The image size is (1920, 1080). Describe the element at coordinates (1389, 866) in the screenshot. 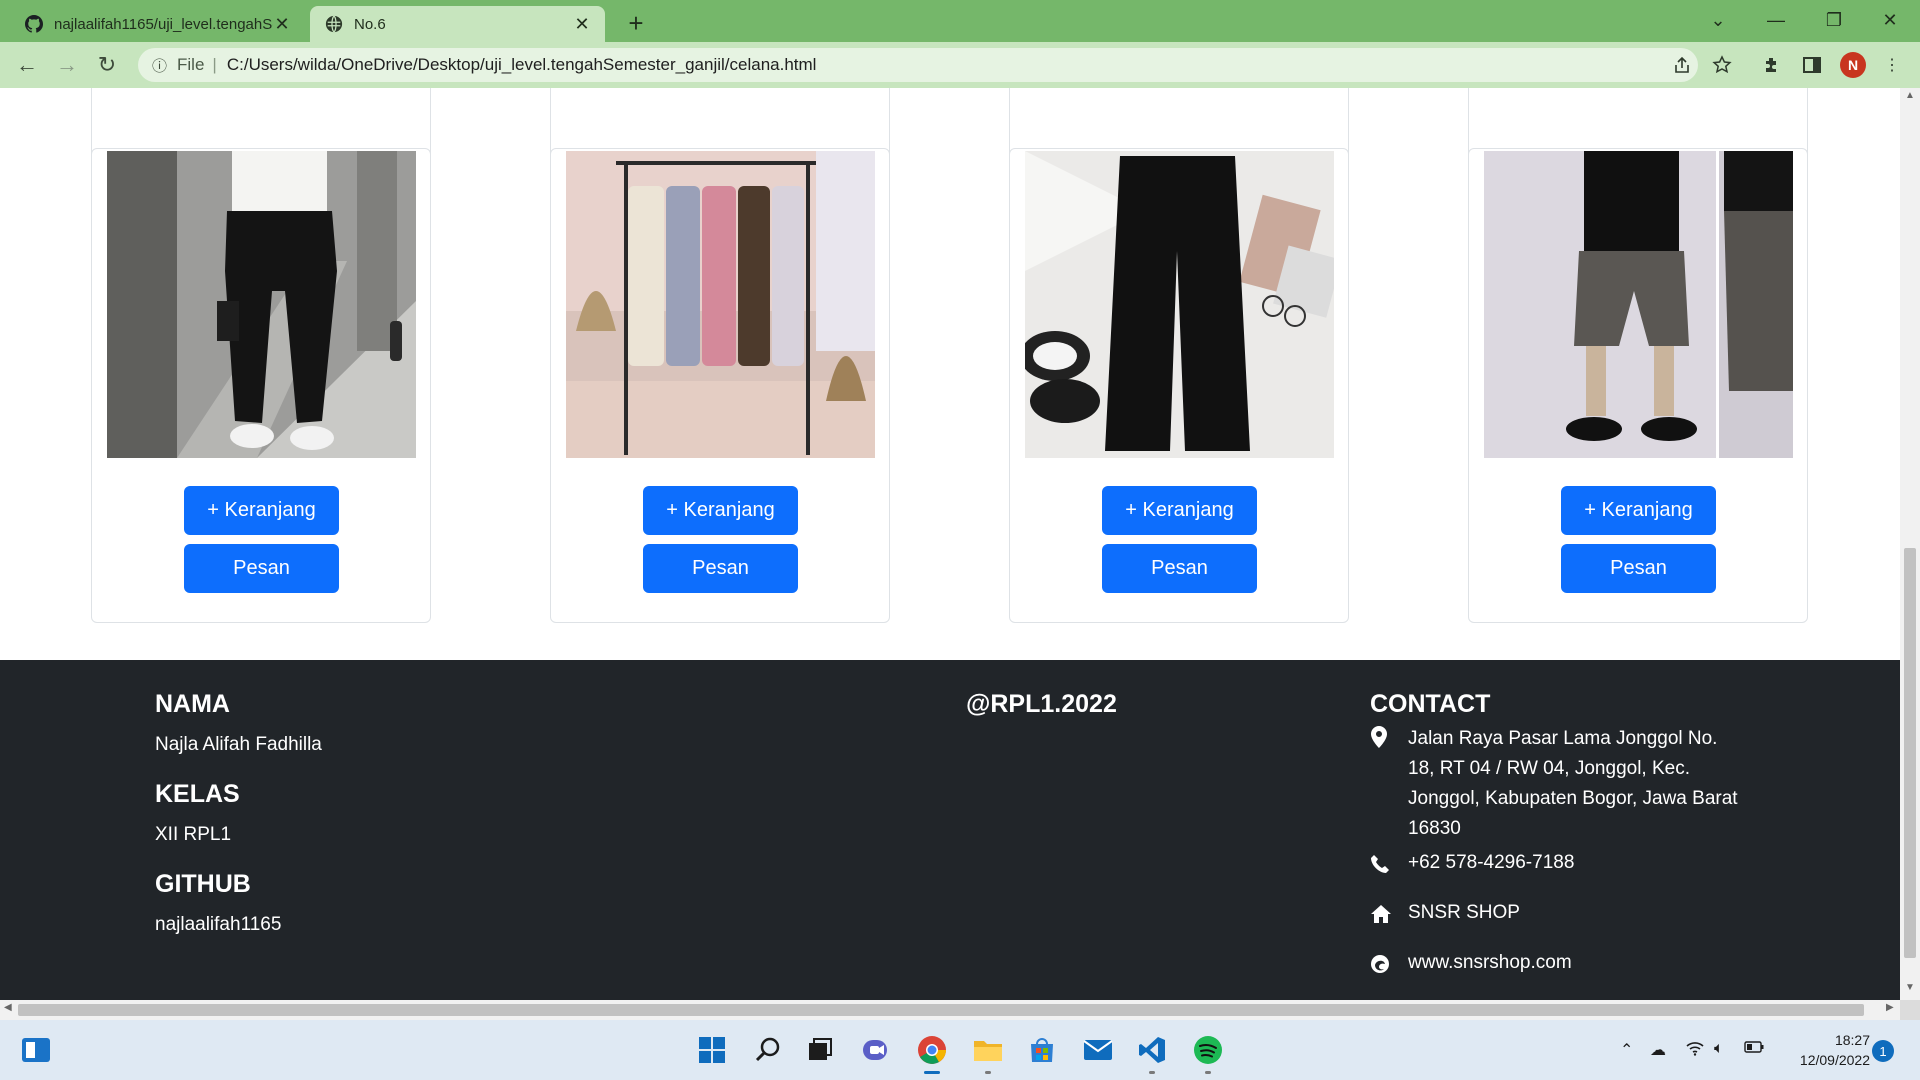

I see `phone-icon` at that location.